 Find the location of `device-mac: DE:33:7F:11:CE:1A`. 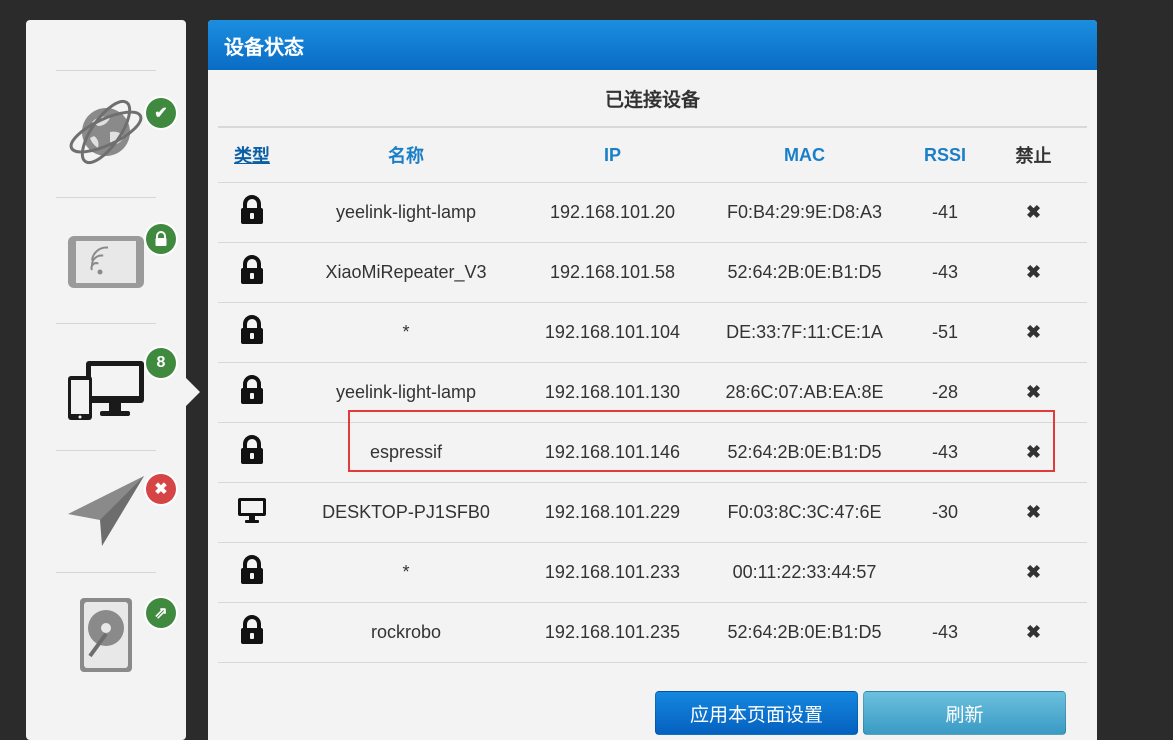

device-mac: DE:33:7F:11:CE:1A is located at coordinates (804, 332).